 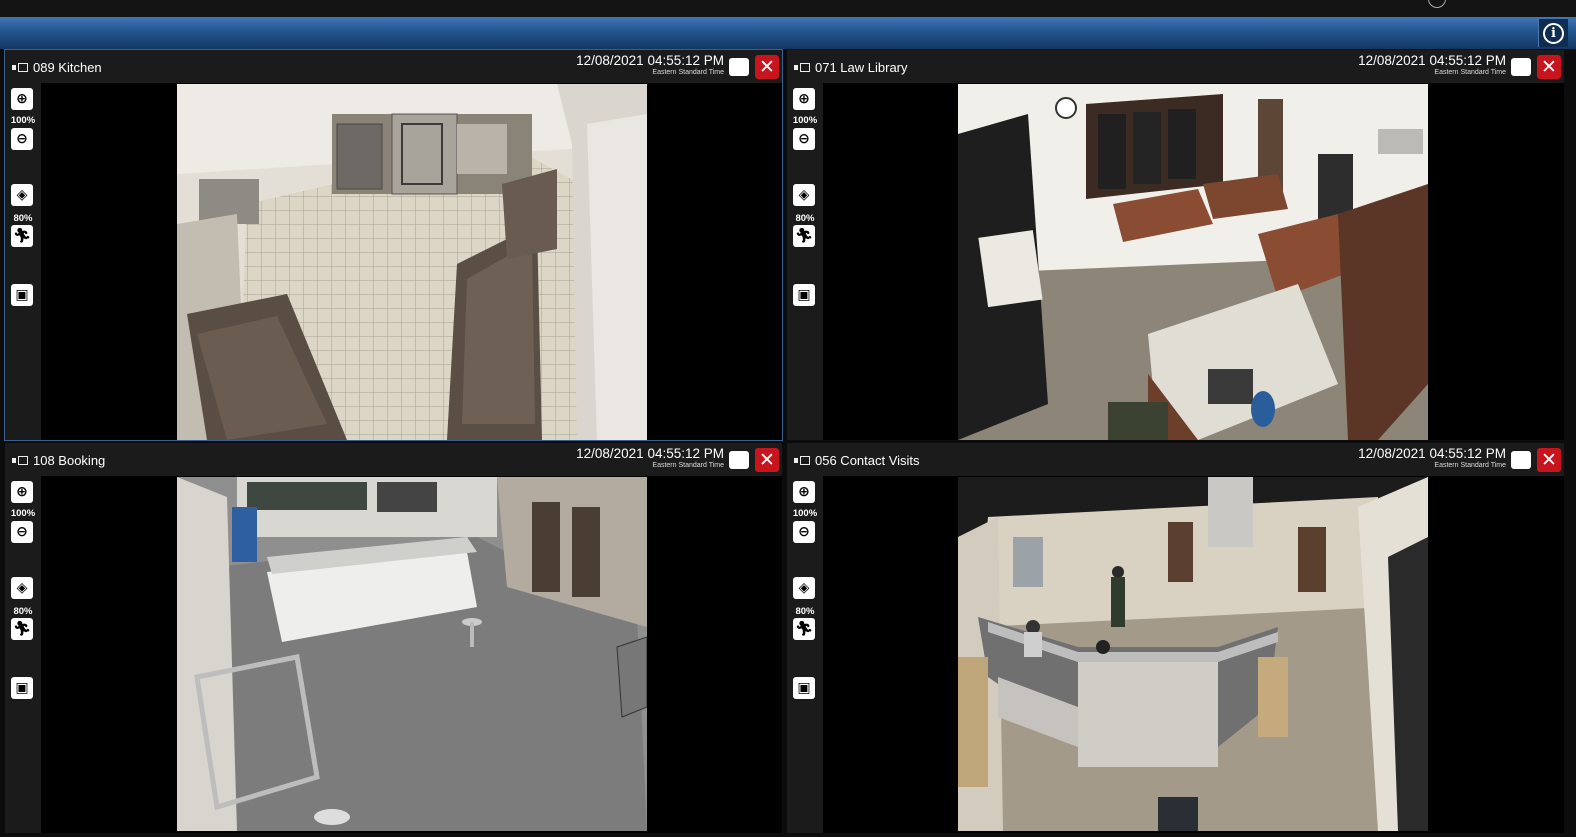 I want to click on kitchen-scene, so click(x=412, y=262).